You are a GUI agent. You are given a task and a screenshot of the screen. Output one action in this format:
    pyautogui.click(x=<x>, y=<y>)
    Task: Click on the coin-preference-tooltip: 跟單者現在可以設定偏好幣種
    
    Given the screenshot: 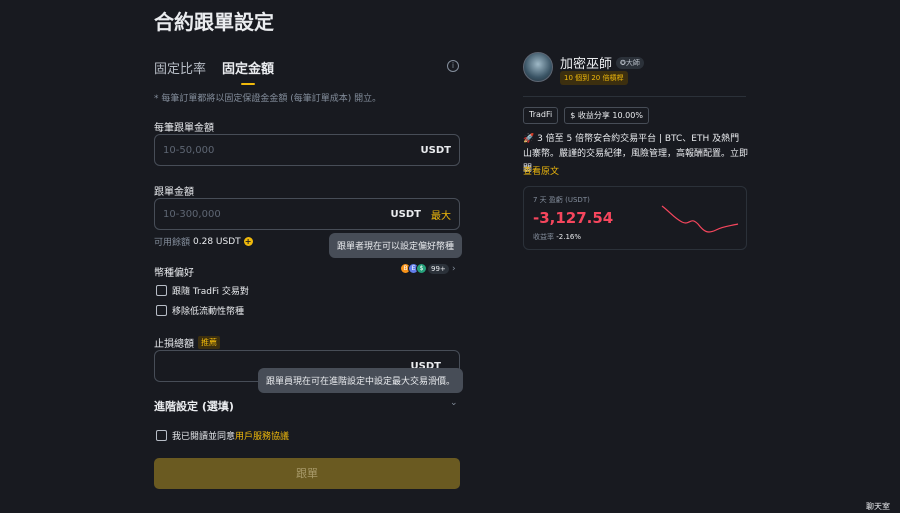 What is the action you would take?
    pyautogui.click(x=396, y=245)
    